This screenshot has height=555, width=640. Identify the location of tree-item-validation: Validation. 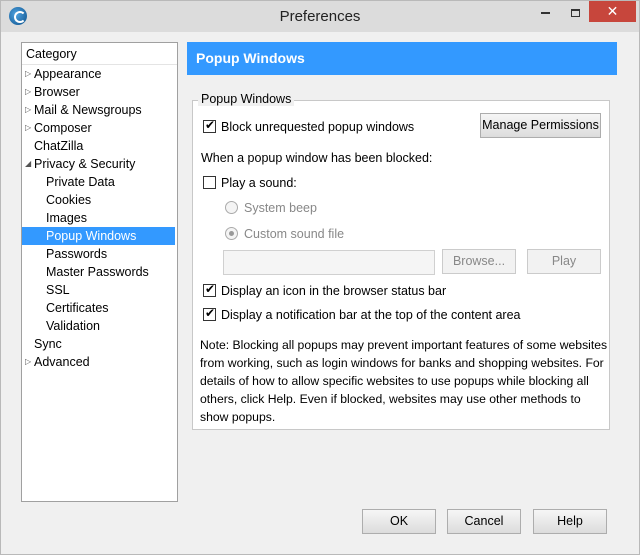
(99, 326).